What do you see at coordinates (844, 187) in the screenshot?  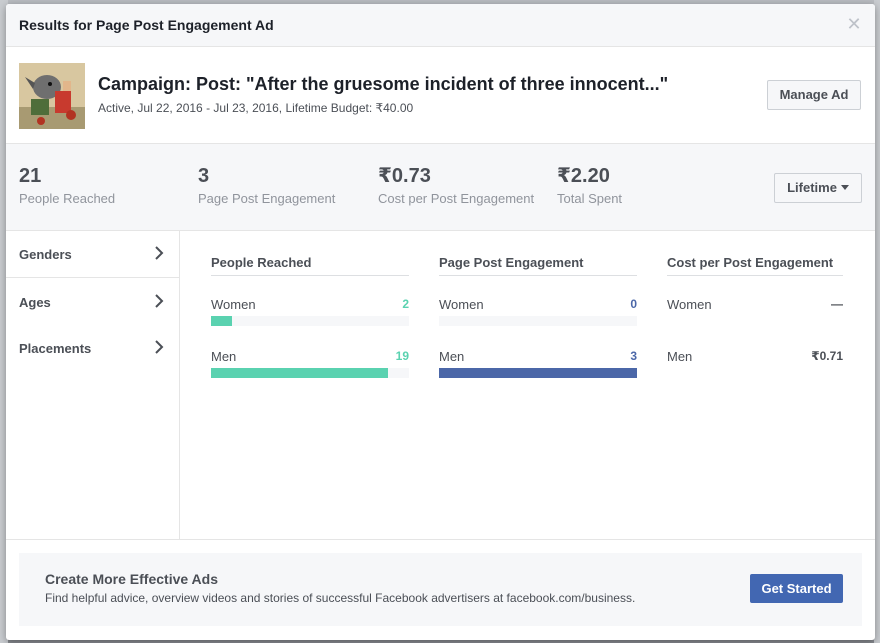 I see `chevron-down-icon` at bounding box center [844, 187].